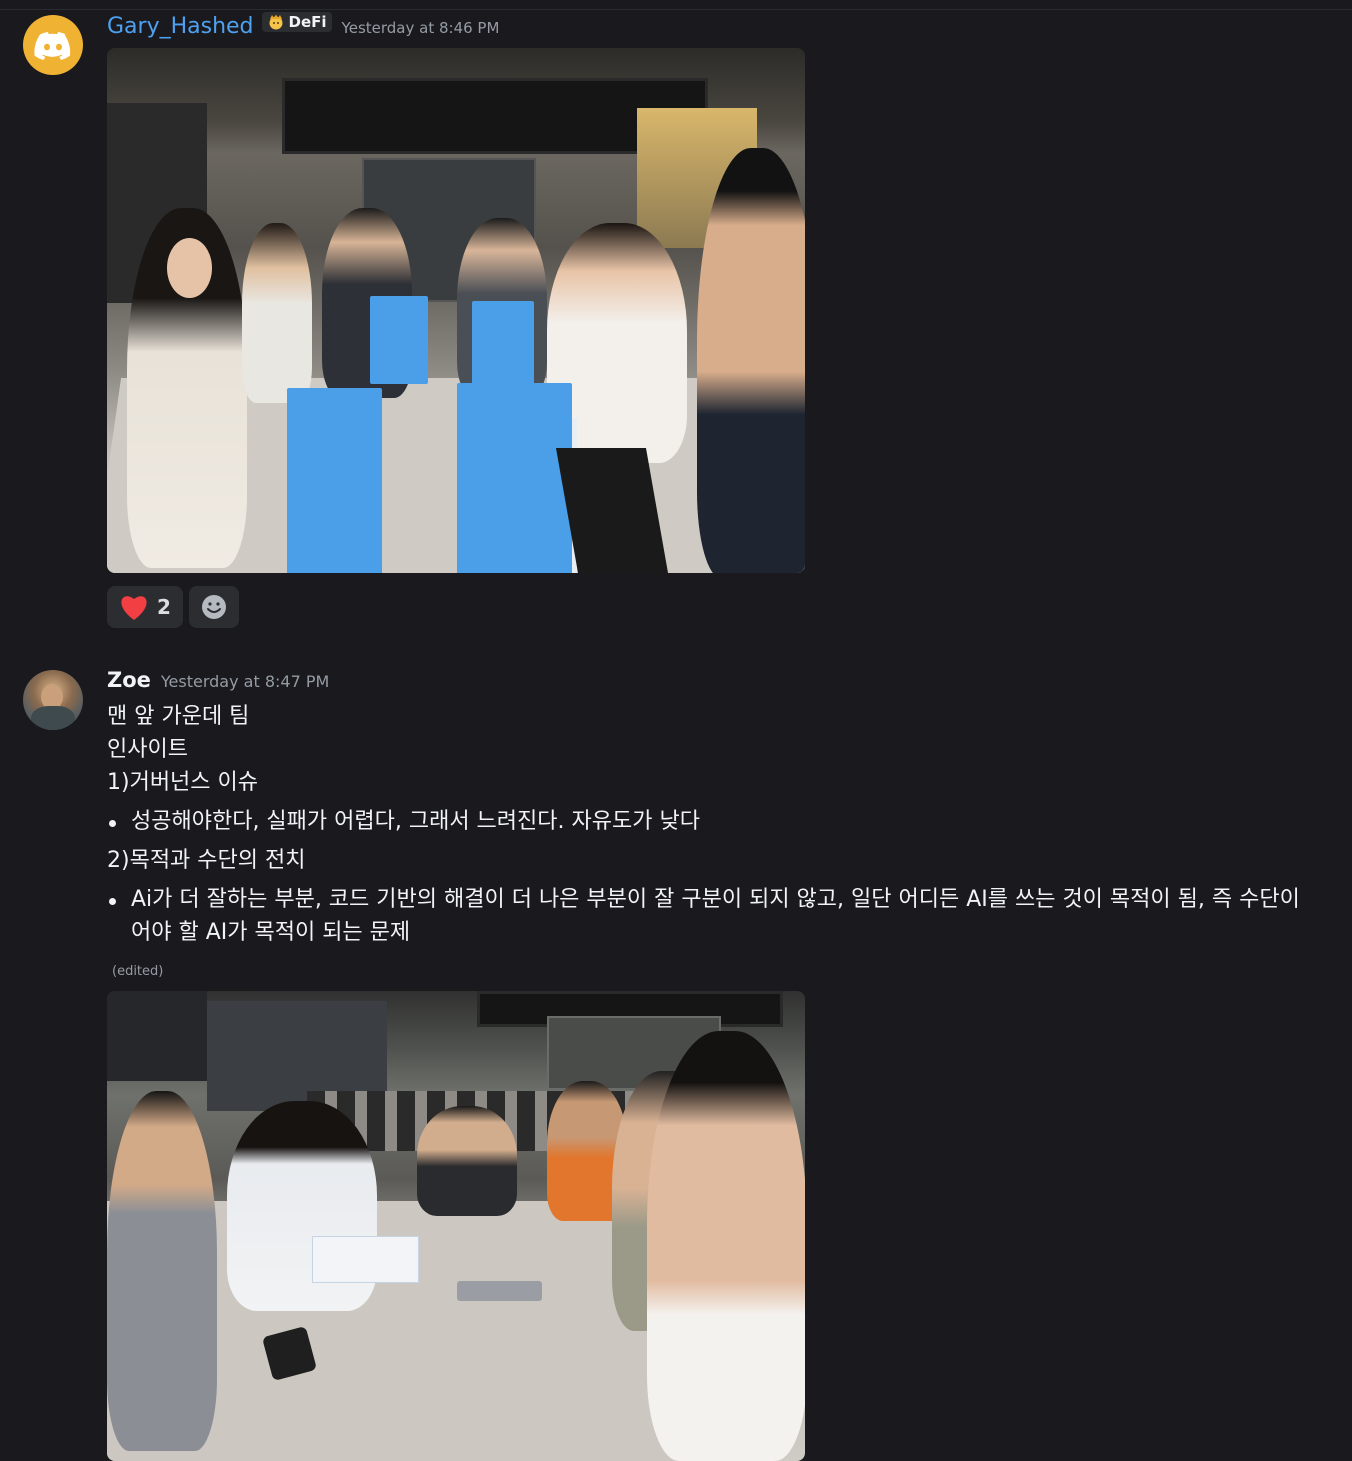 The height and width of the screenshot is (1461, 1352). Describe the element at coordinates (164, 607) in the screenshot. I see `reaction-count: 2` at that location.